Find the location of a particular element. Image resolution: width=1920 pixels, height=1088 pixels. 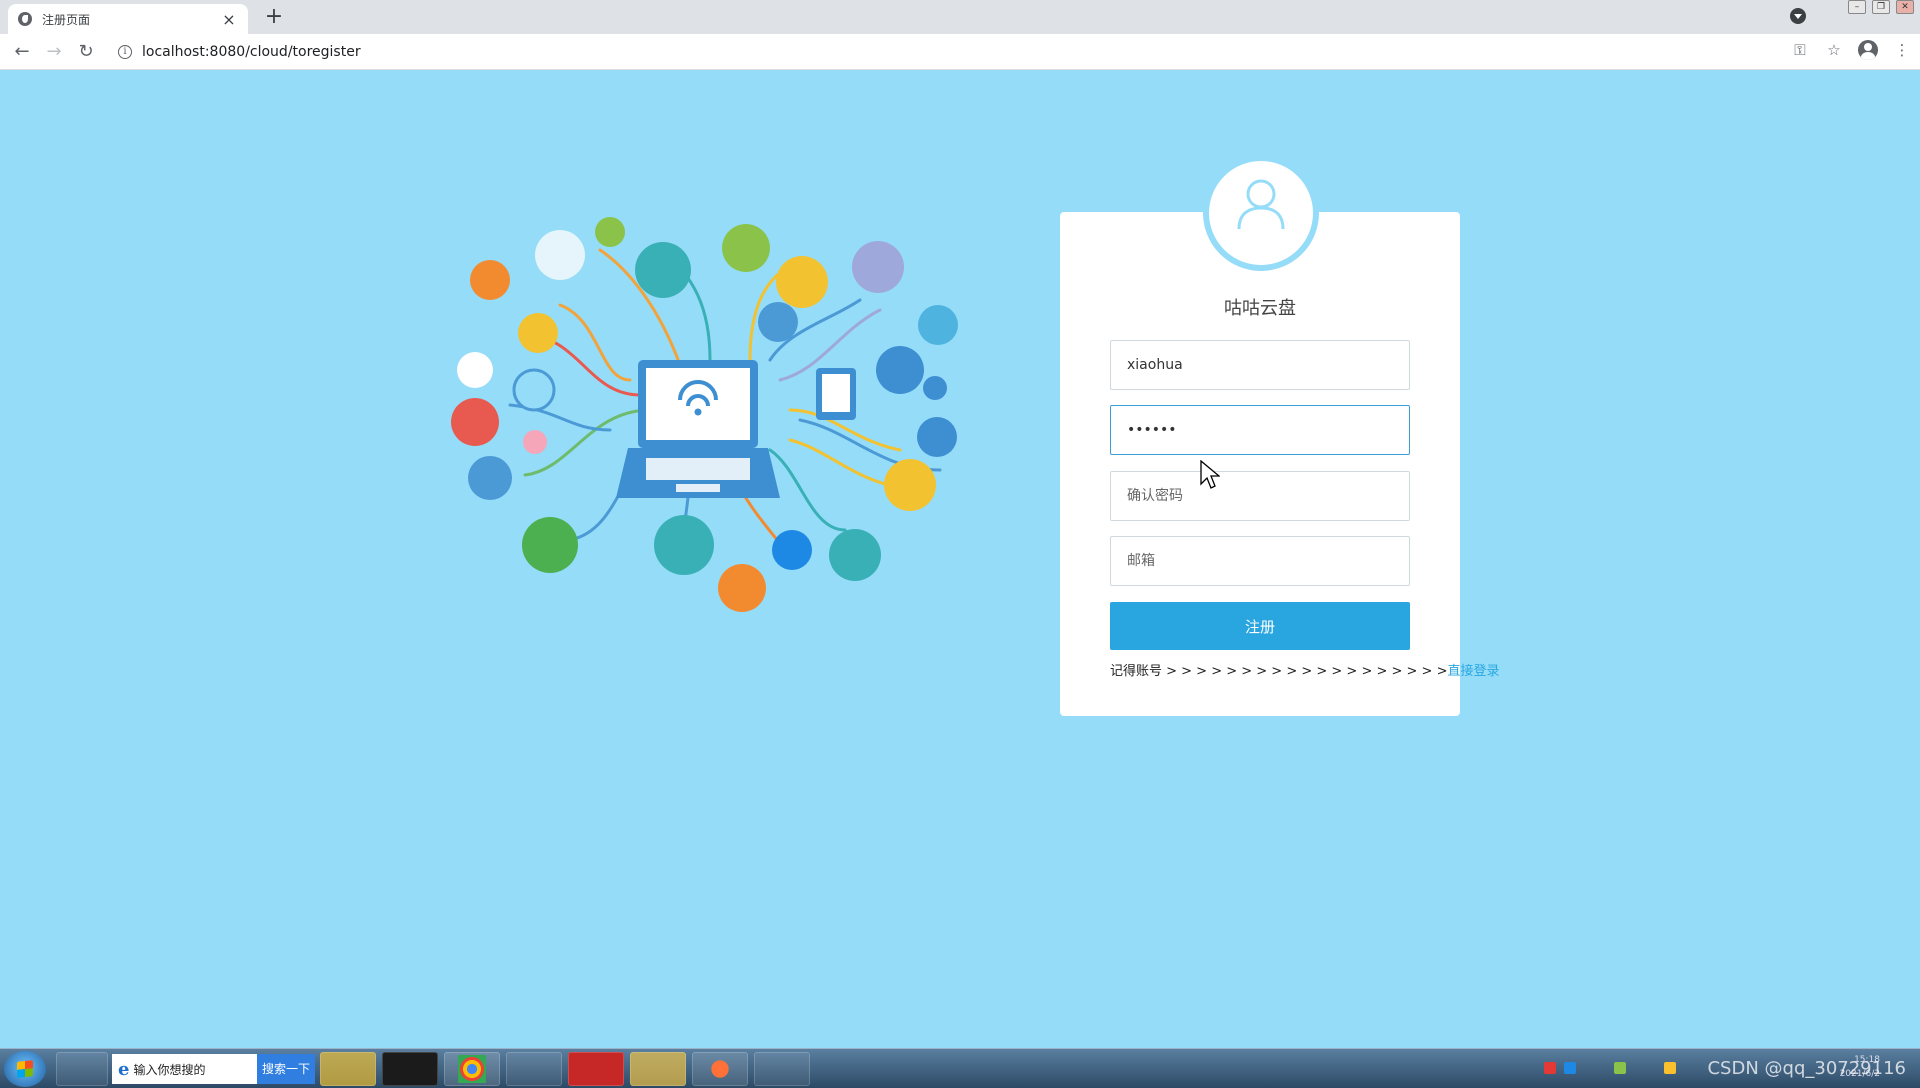

explorer-icon is located at coordinates (658, 1069).